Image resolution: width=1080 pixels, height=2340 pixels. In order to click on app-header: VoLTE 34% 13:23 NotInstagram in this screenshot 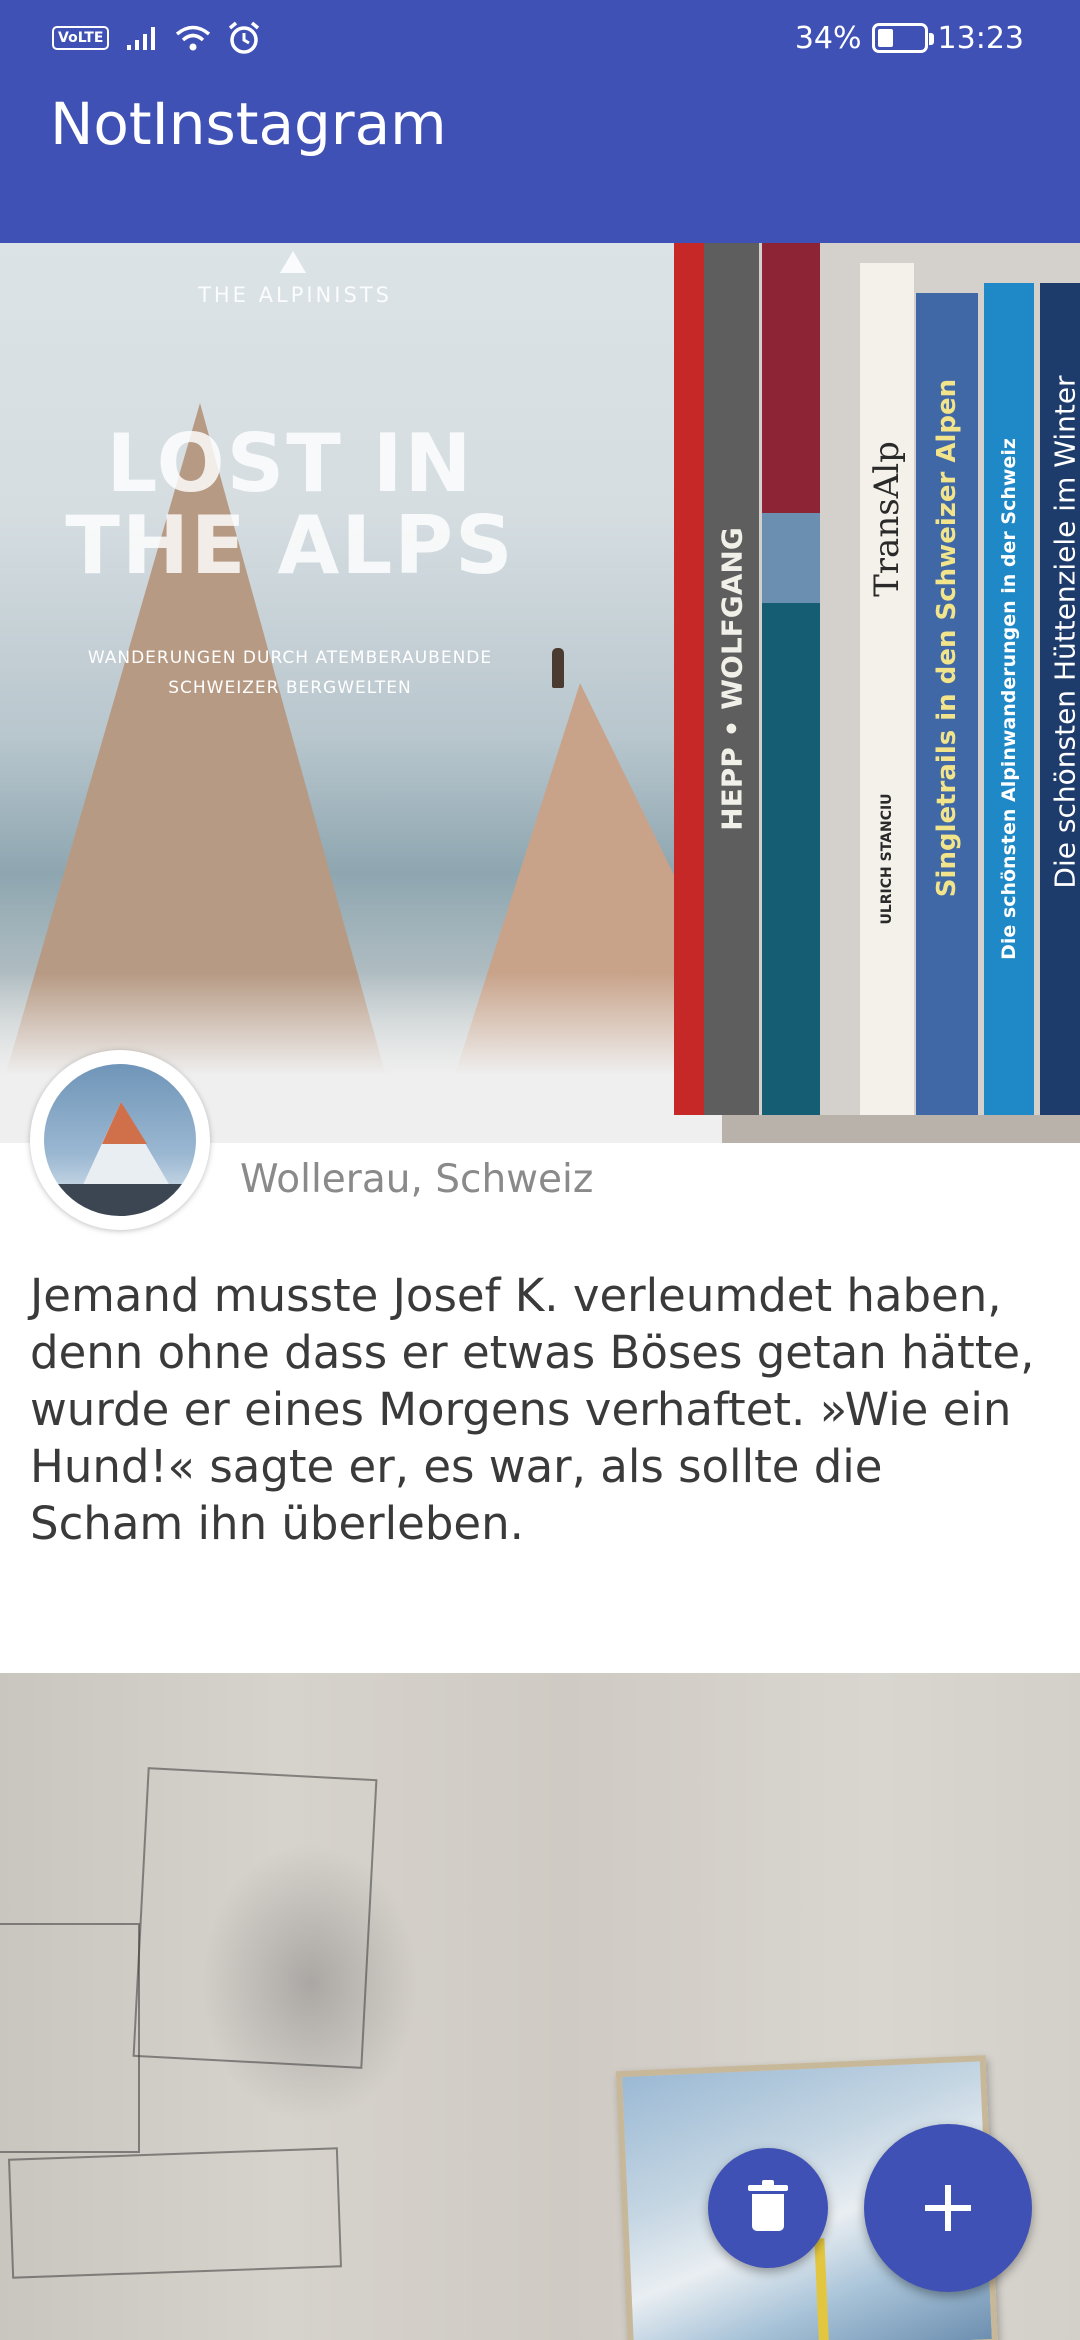, I will do `click(540, 121)`.